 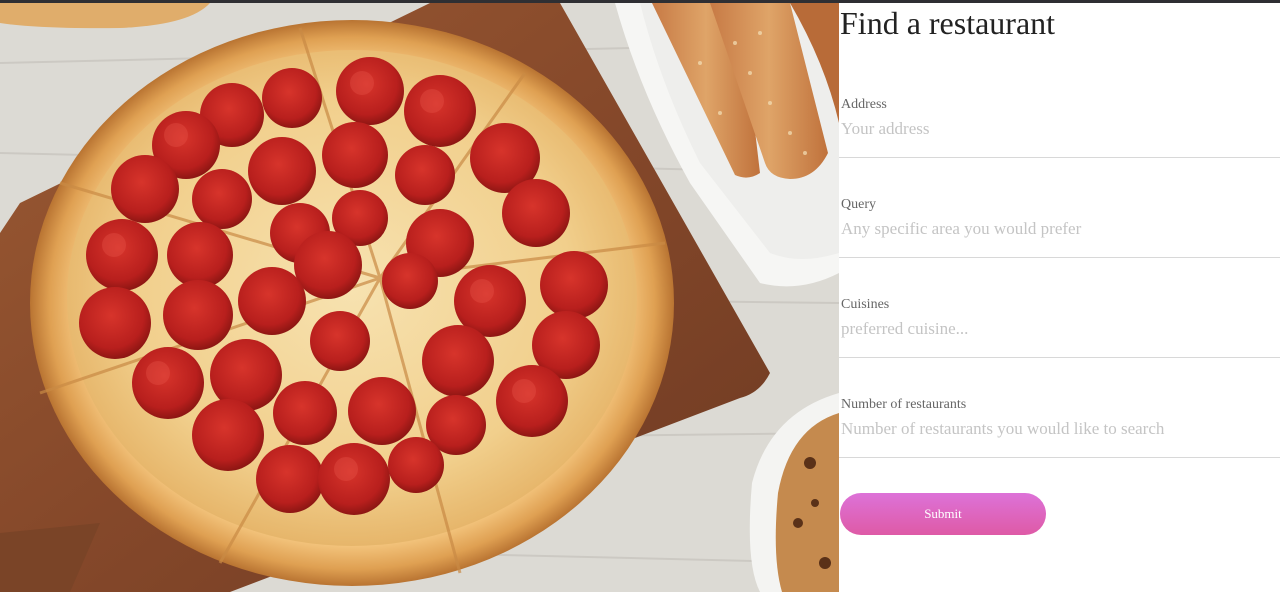 I want to click on address-label: Address, so click(x=864, y=104).